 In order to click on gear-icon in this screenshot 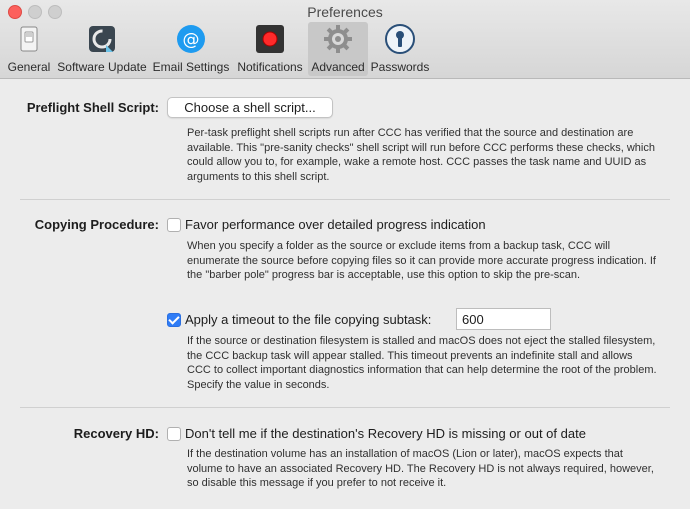, I will do `click(338, 39)`.